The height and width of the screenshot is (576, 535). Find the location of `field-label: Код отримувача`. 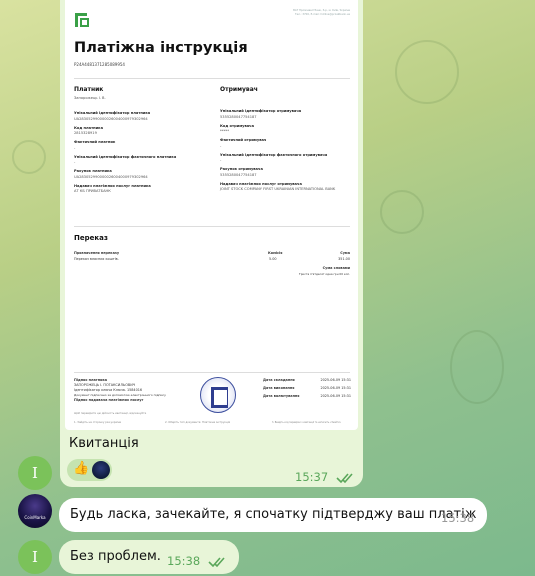

field-label: Код отримувача is located at coordinates (237, 125).